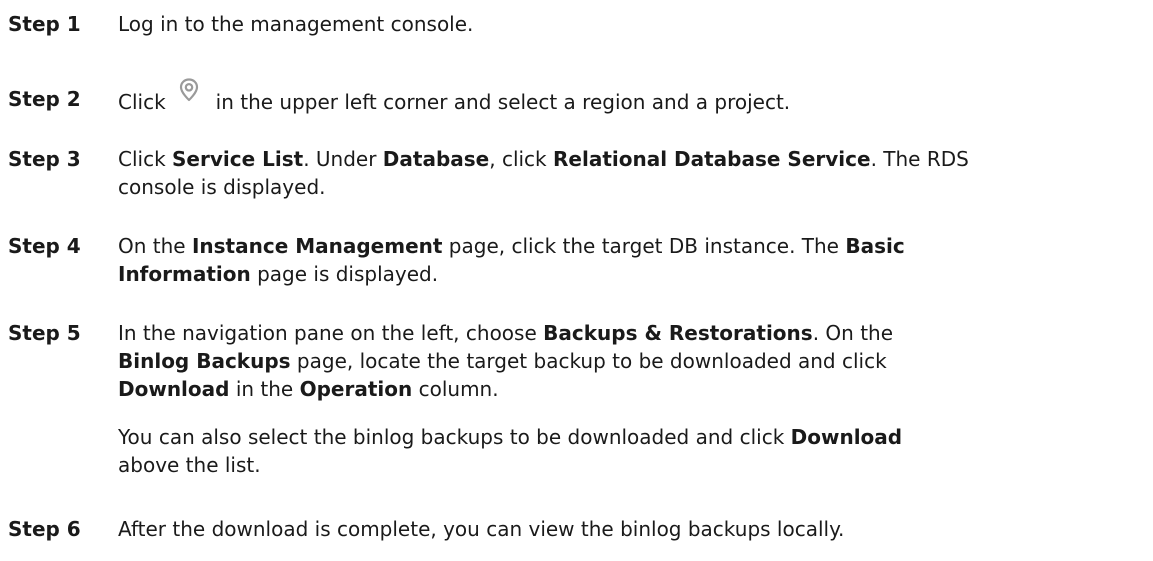  What do you see at coordinates (712, 159) in the screenshot?
I see `rds-term: Relational Database Service` at bounding box center [712, 159].